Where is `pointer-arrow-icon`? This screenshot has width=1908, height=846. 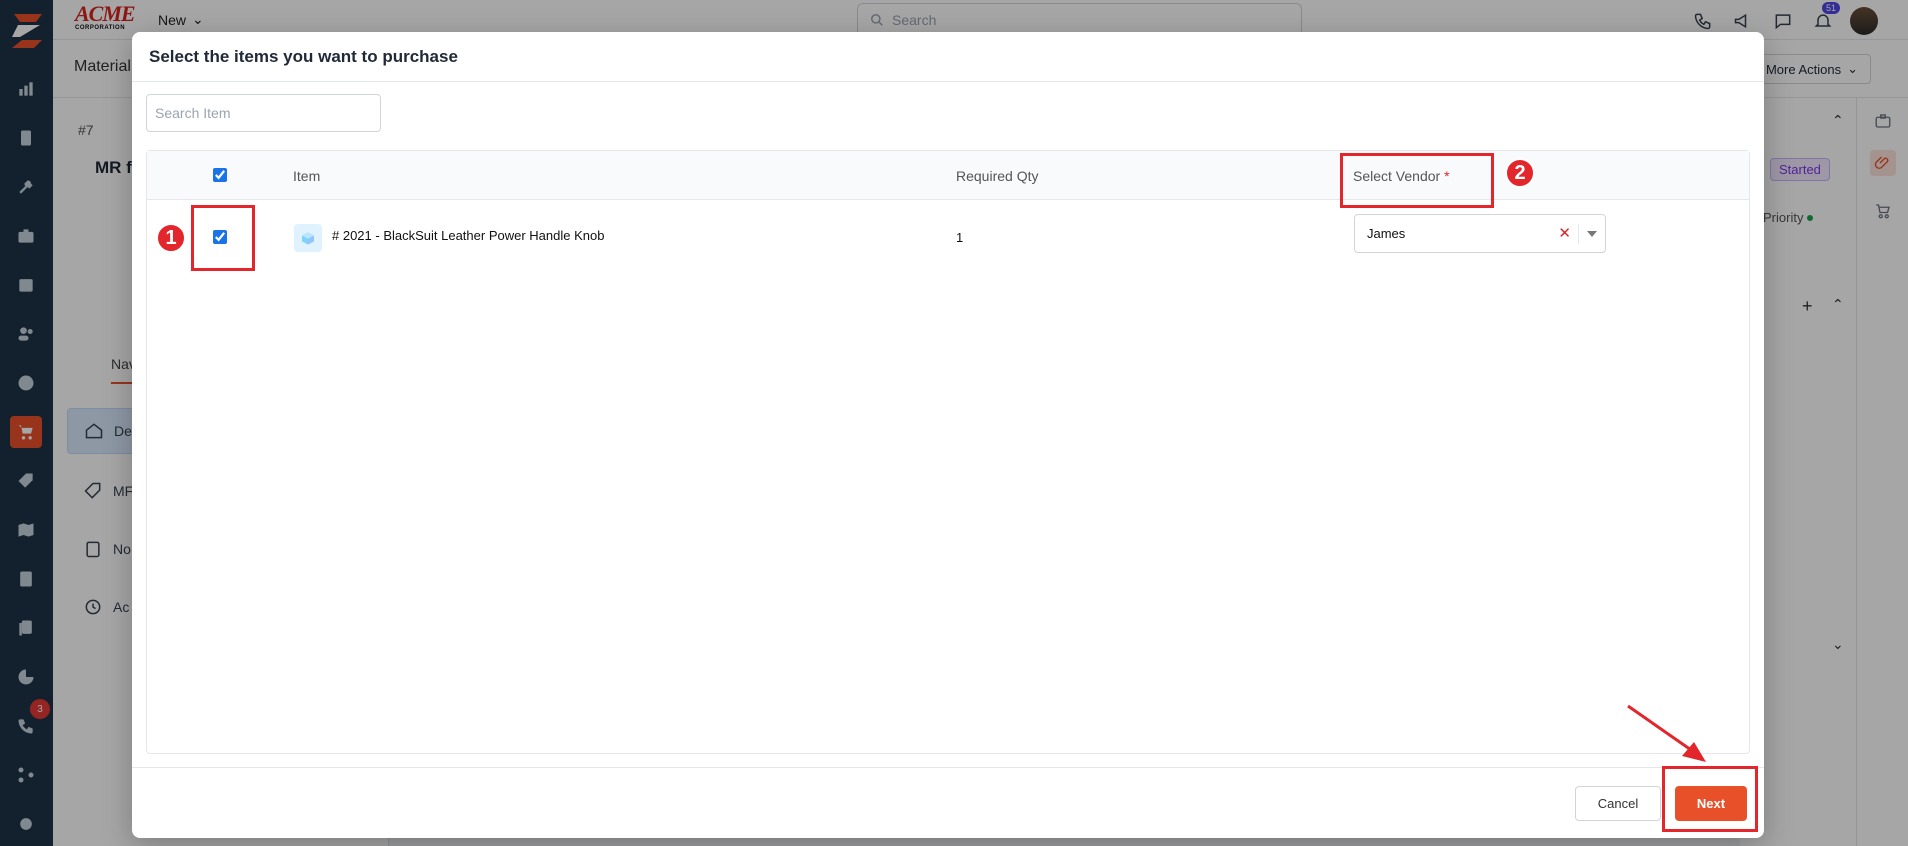
pointer-arrow-icon is located at coordinates (1666, 733).